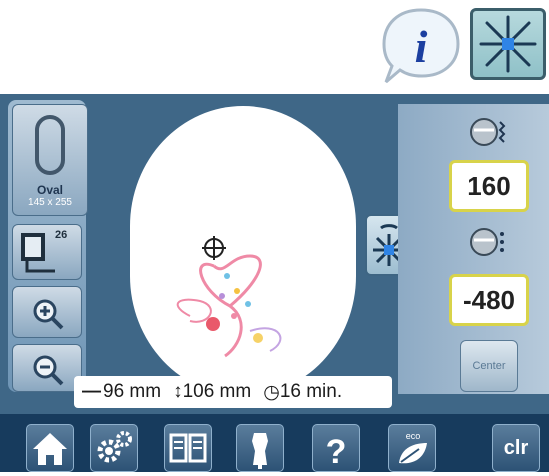  I want to click on oval-hoop-icon, so click(50, 145).